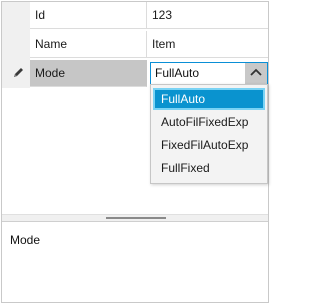 The height and width of the screenshot is (306, 320). Describe the element at coordinates (209, 145) in the screenshot. I see `option-fixedfilautoexp: FixedFilAutoExp` at that location.